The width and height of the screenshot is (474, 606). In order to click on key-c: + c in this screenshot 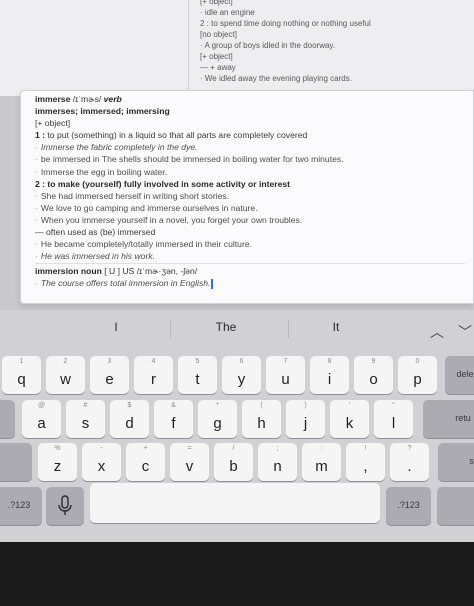, I will do `click(145, 462)`.